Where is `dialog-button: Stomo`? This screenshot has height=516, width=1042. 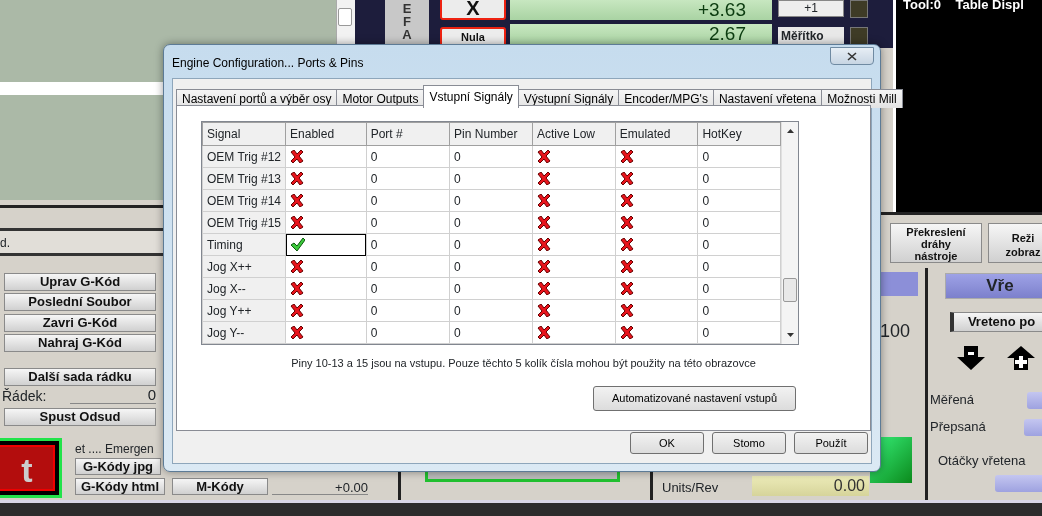 dialog-button: Stomo is located at coordinates (749, 443).